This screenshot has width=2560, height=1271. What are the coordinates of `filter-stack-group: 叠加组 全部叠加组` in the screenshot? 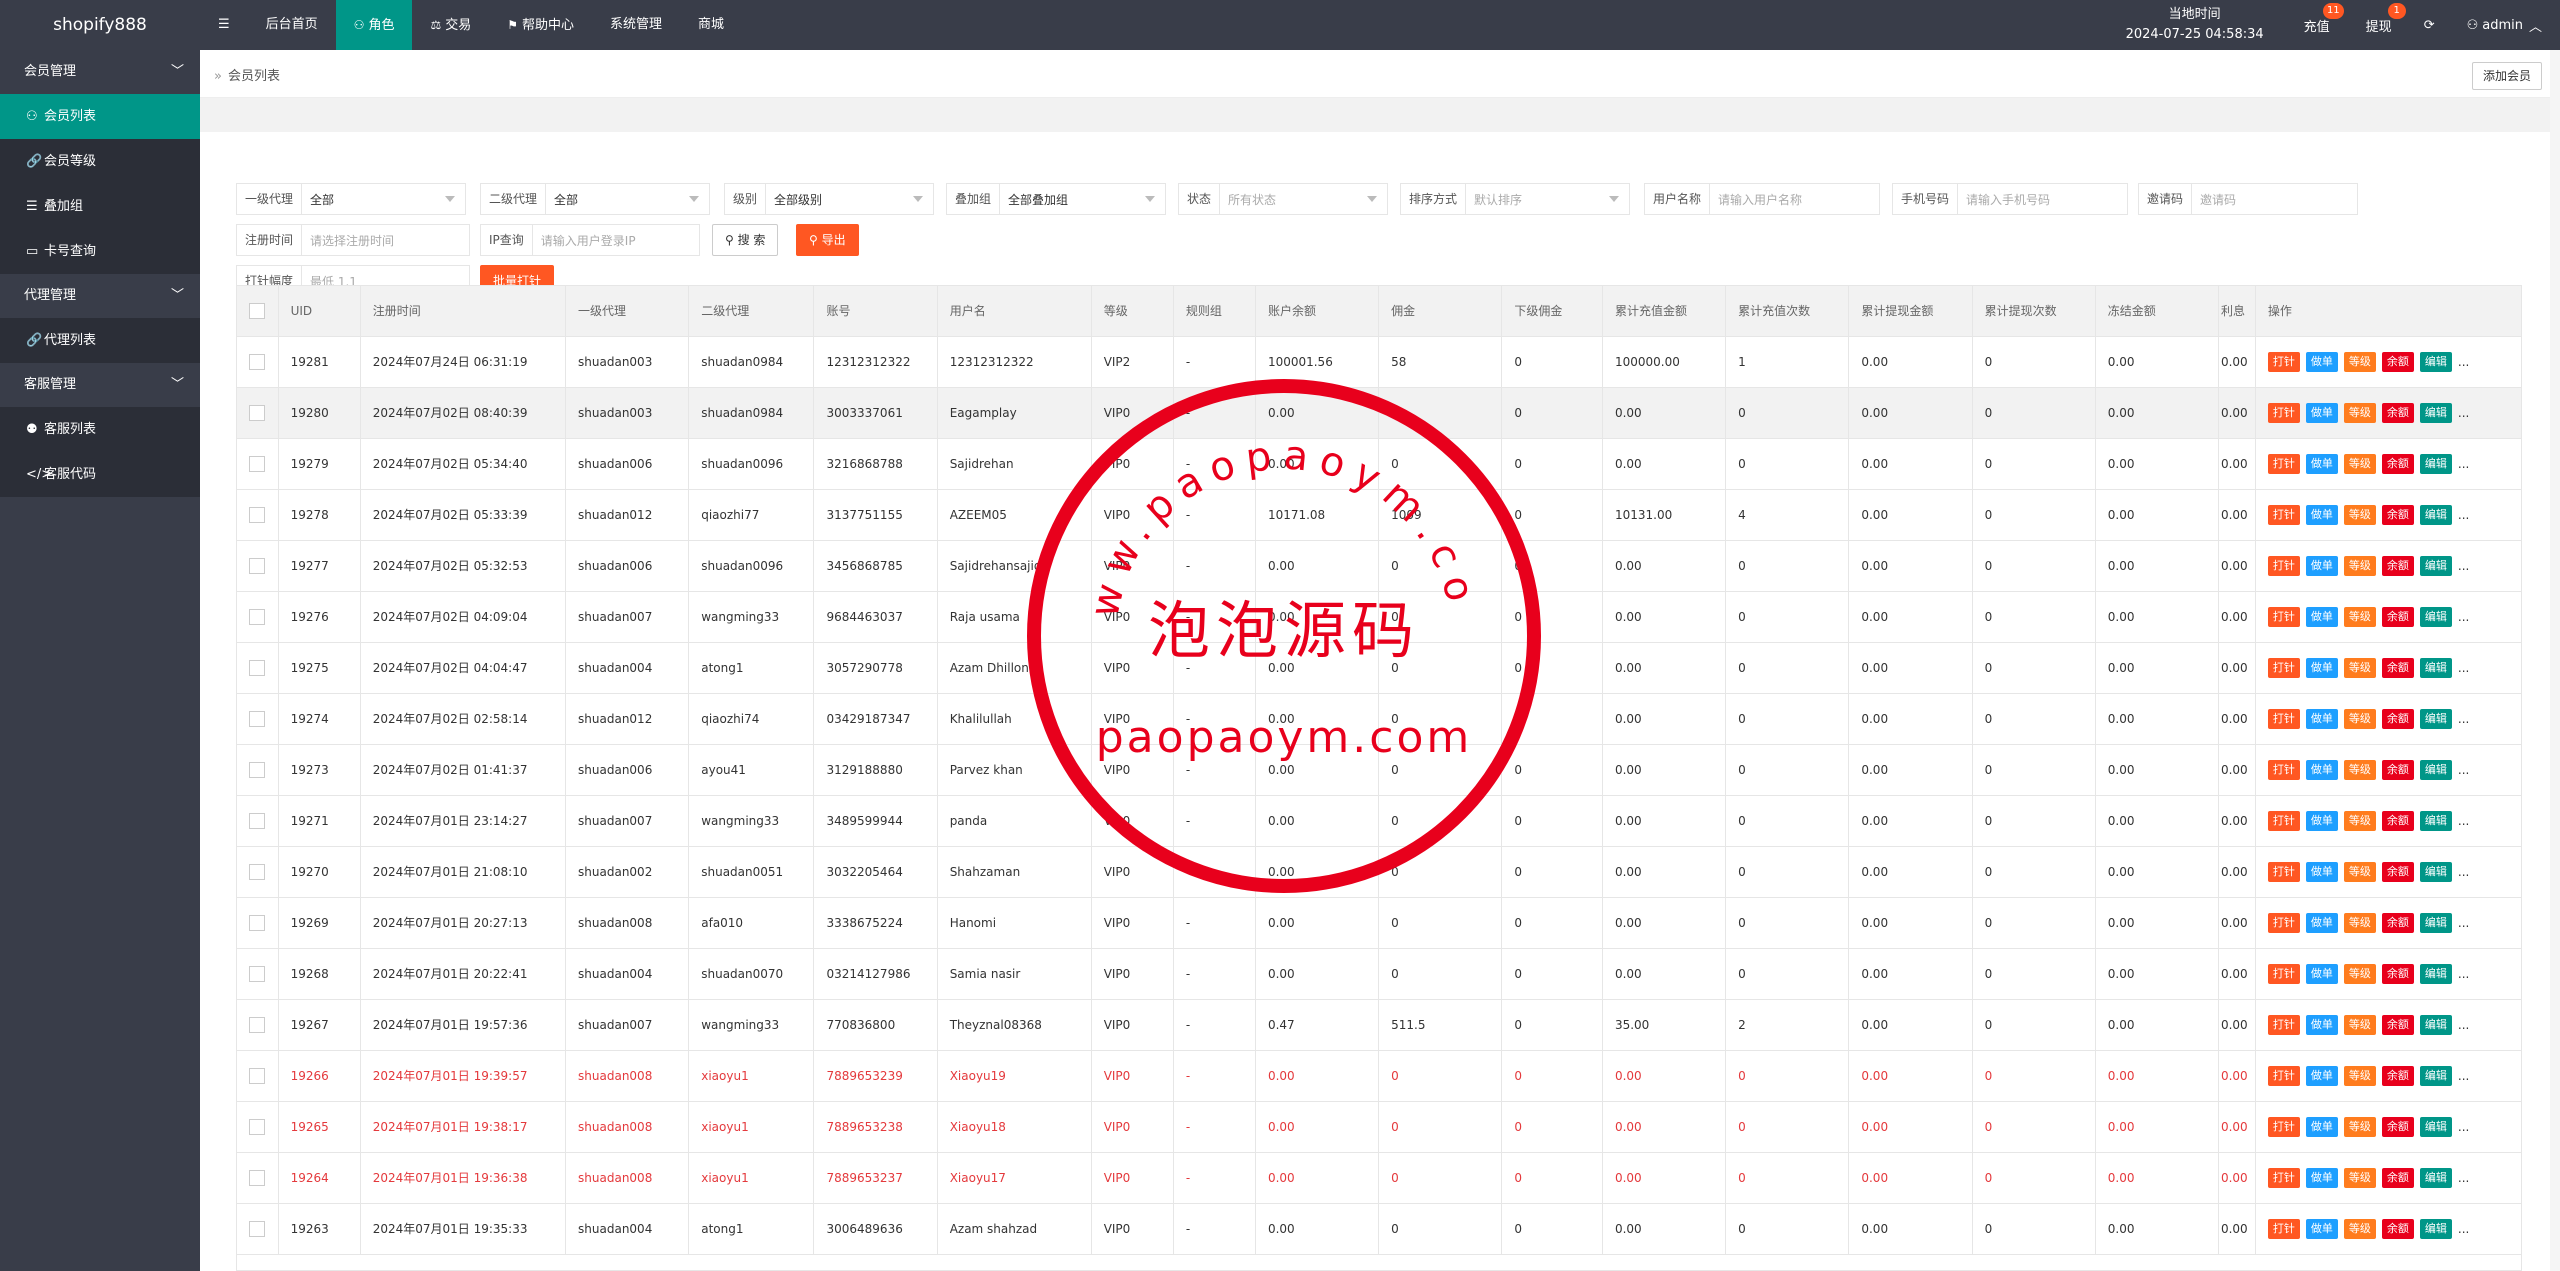 It's located at (1056, 199).